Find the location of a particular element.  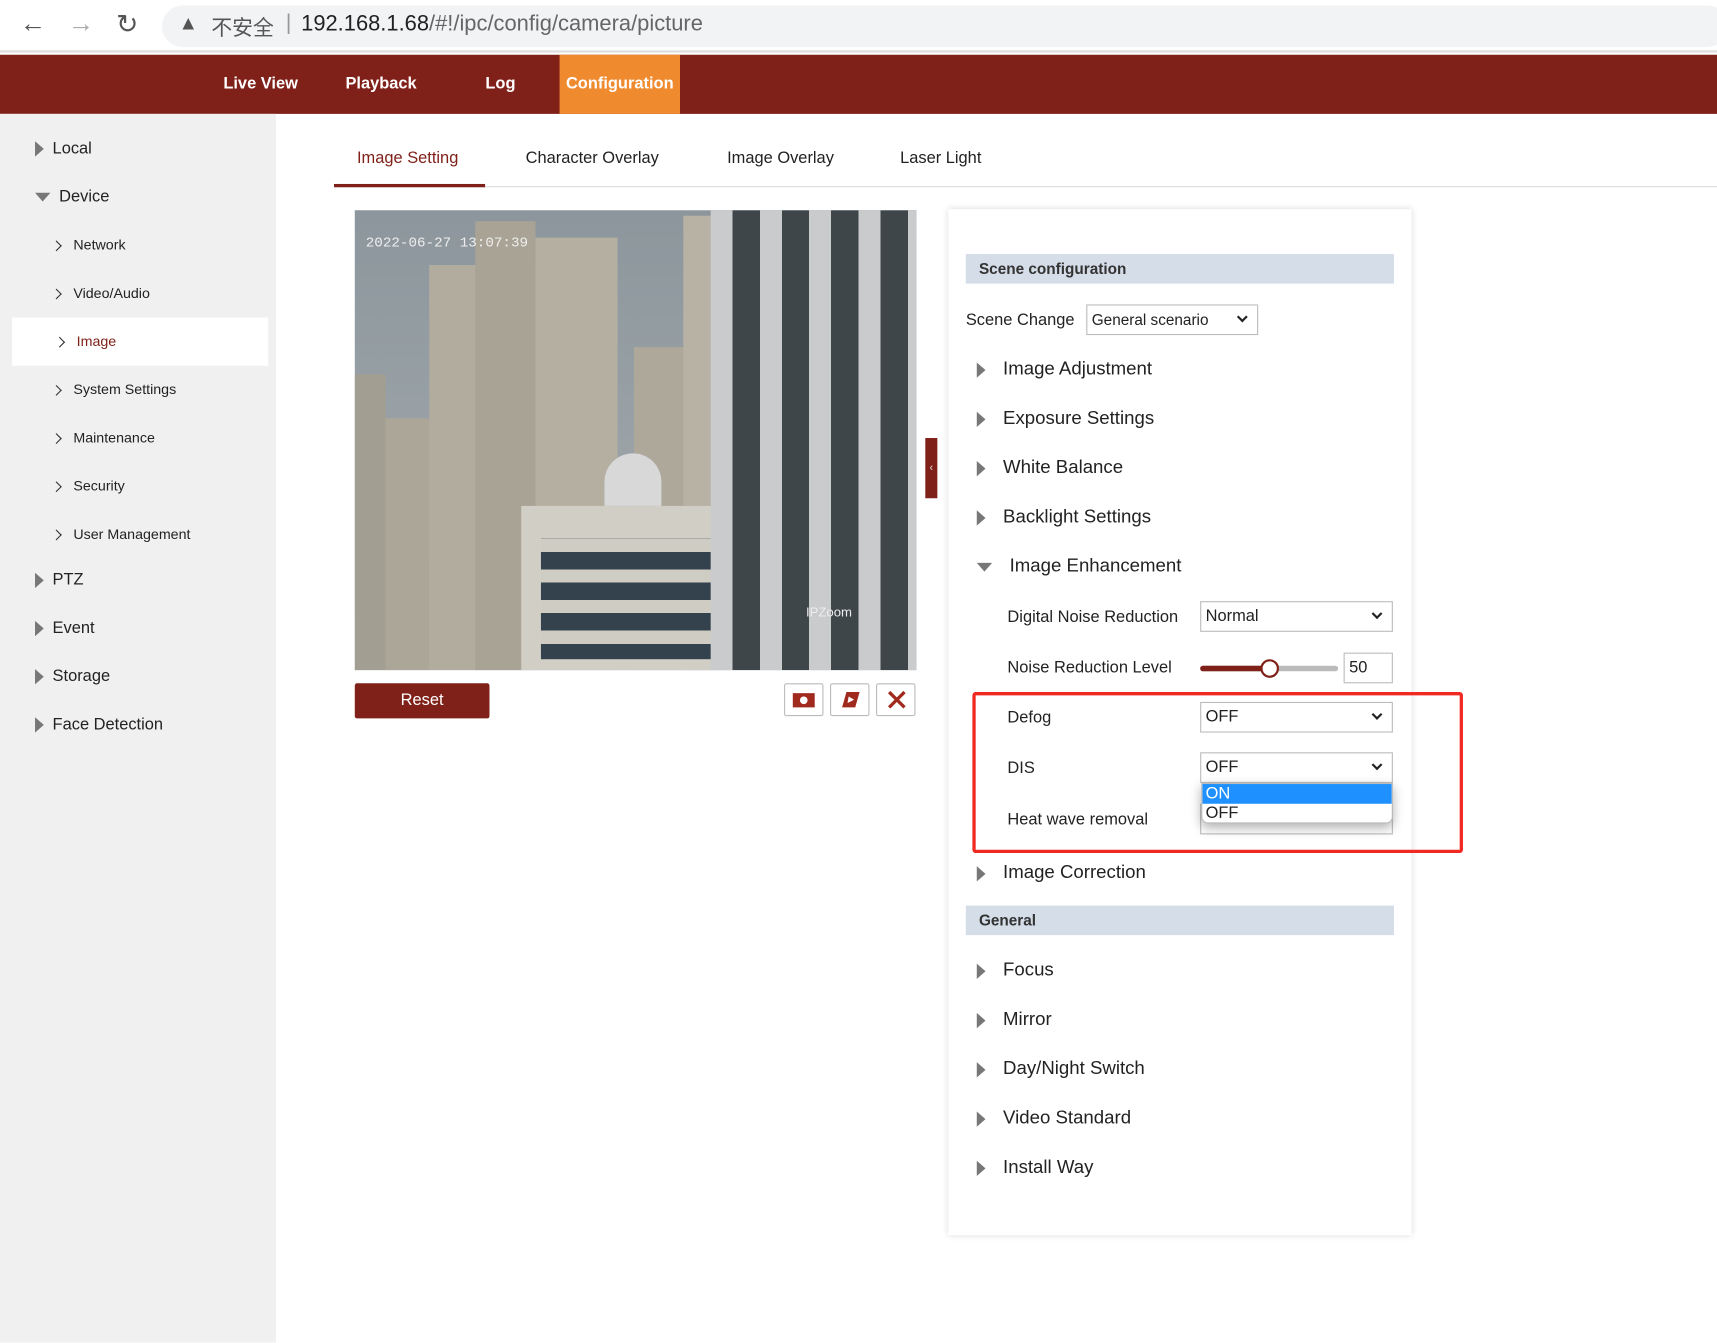

video-watermark: IPZoom is located at coordinates (828, 612).